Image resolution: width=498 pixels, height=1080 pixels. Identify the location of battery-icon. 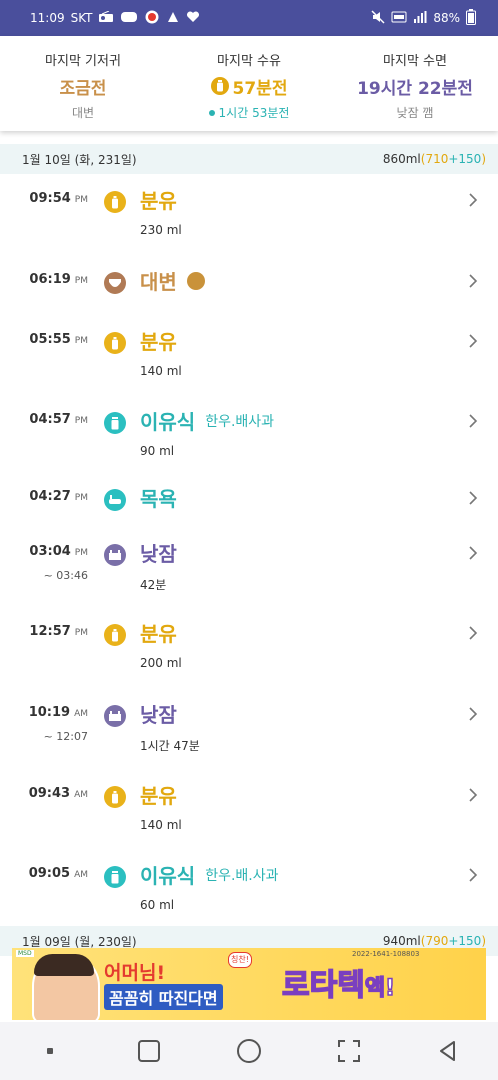
(471, 18).